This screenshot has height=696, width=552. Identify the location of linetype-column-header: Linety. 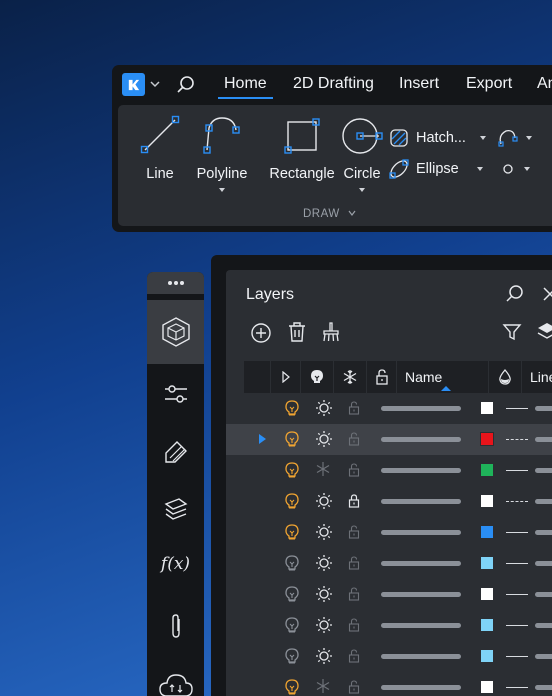
(537, 377).